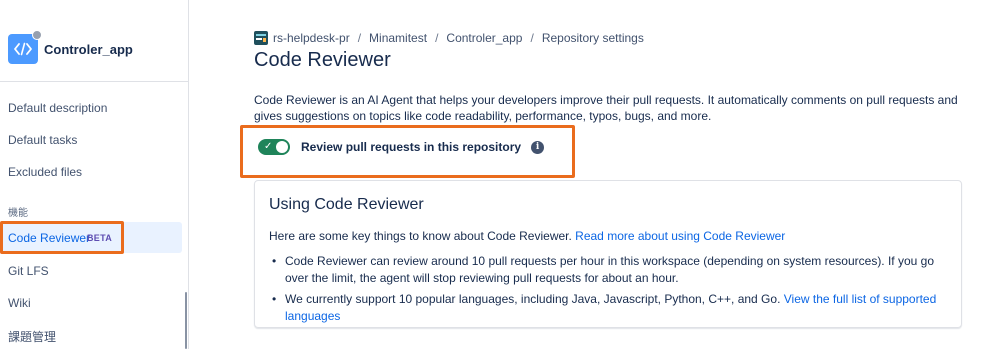  What do you see at coordinates (593, 38) in the screenshot?
I see `breadcrumb-settings: Repository settings` at bounding box center [593, 38].